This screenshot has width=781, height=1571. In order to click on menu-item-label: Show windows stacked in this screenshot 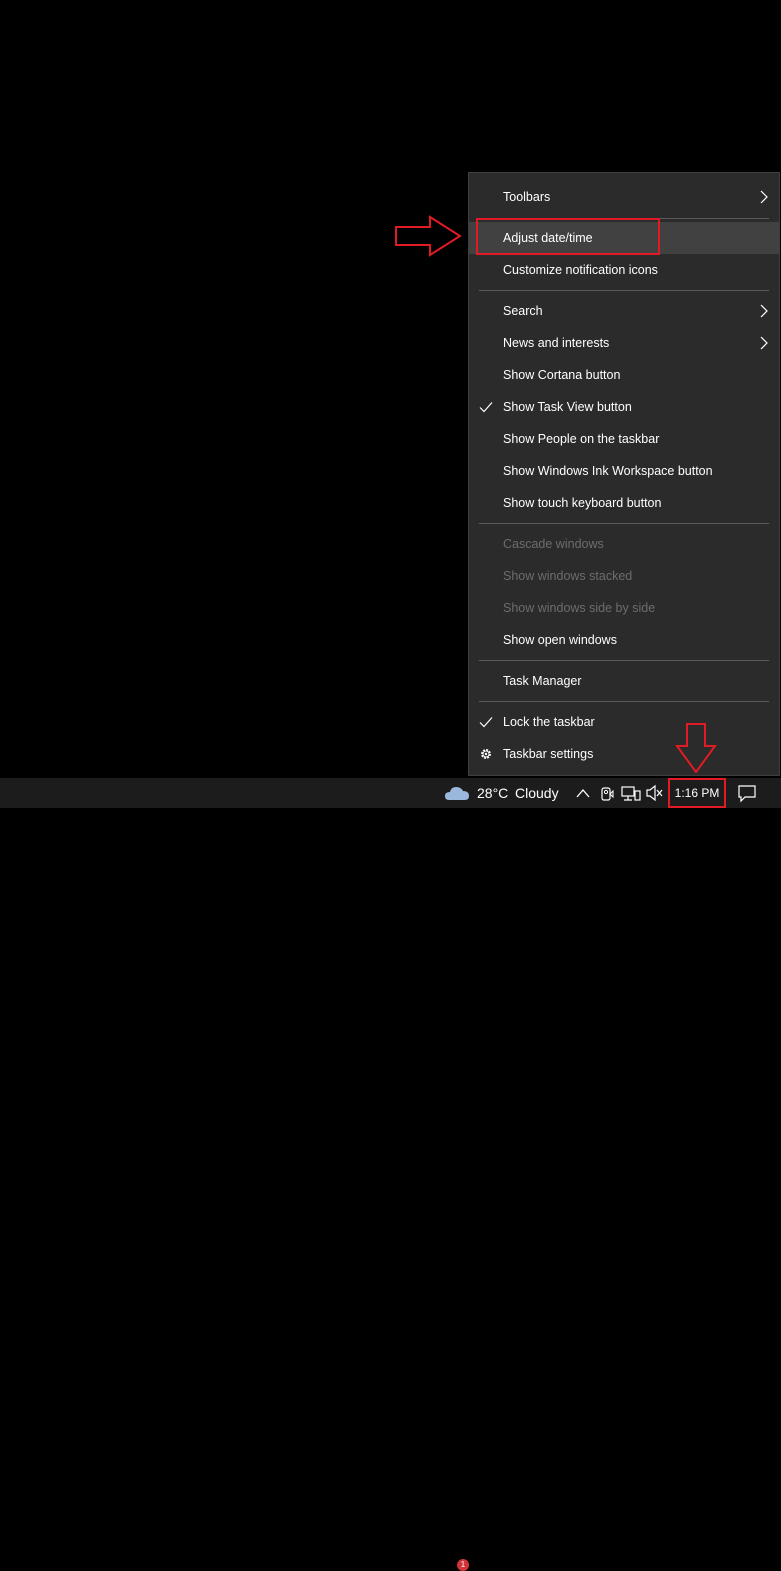, I will do `click(568, 576)`.